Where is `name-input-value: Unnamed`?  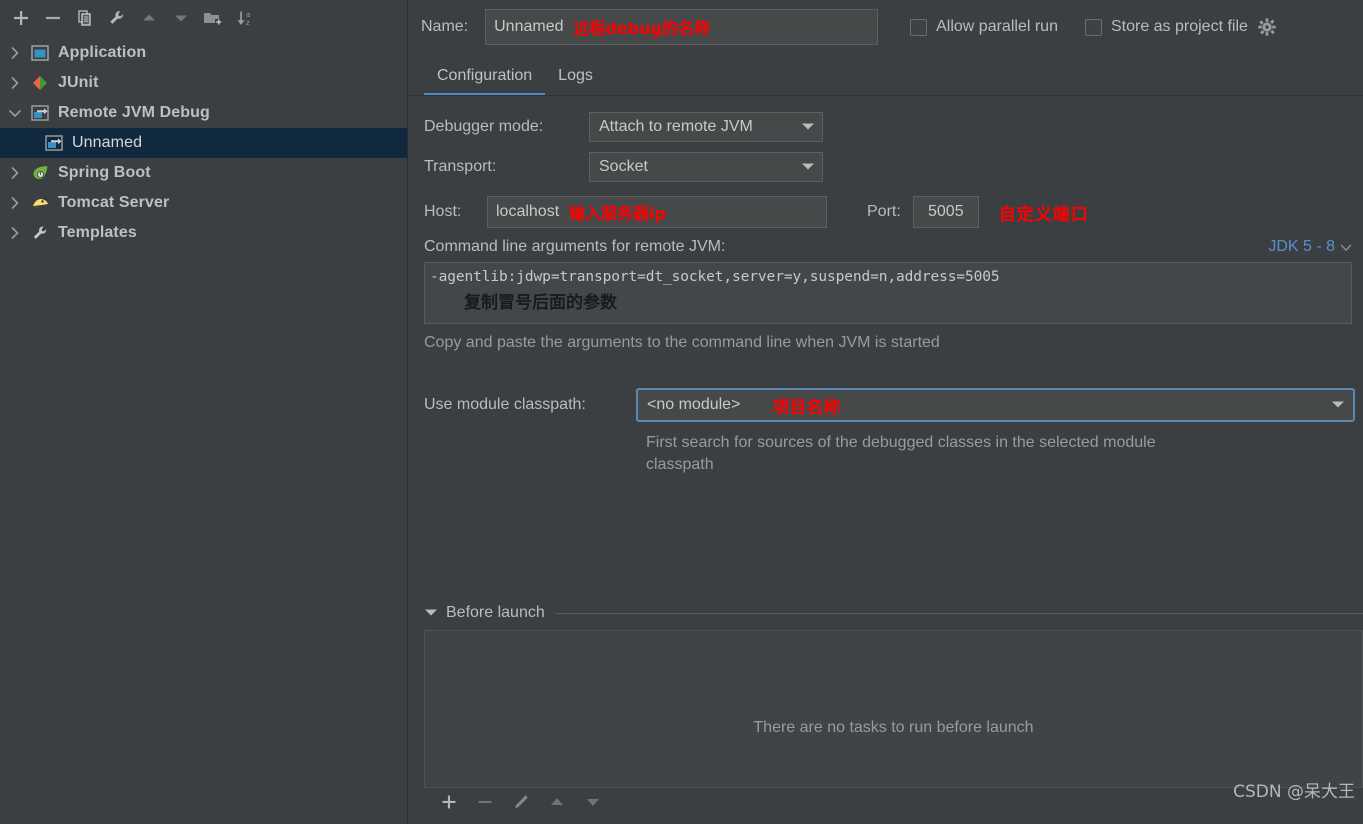 name-input-value: Unnamed is located at coordinates (529, 26).